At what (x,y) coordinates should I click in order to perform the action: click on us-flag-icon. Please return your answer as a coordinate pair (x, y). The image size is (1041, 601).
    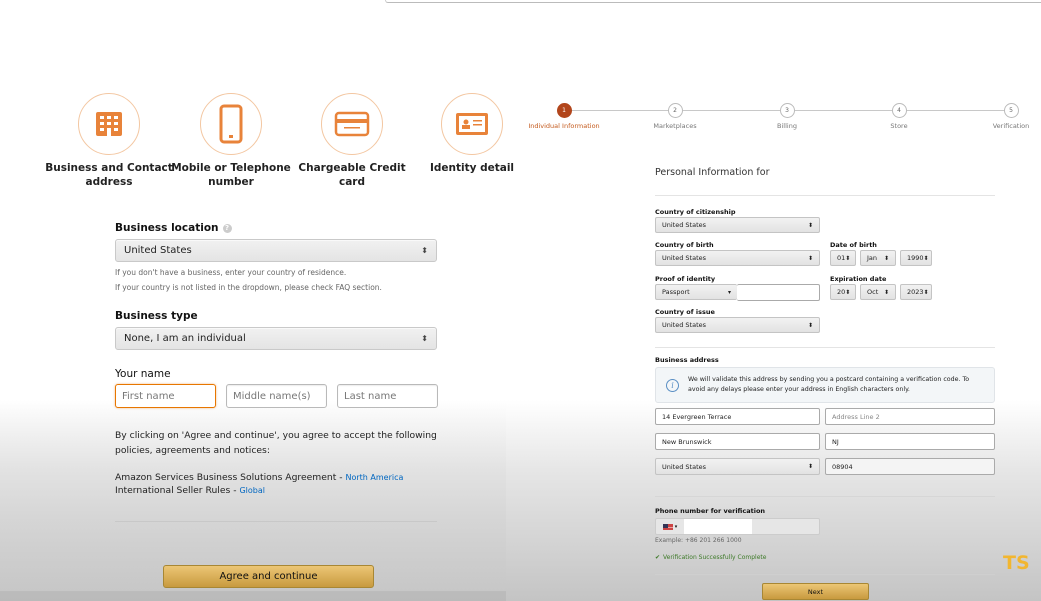
    Looking at the image, I should click on (667, 526).